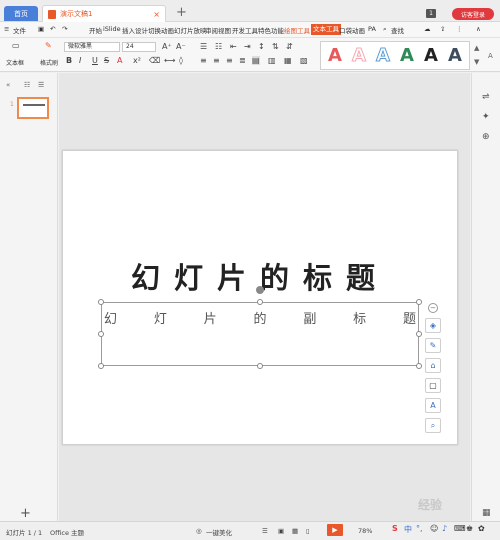 This screenshot has width=500, height=540. I want to click on add-slide-button: +, so click(25, 513).